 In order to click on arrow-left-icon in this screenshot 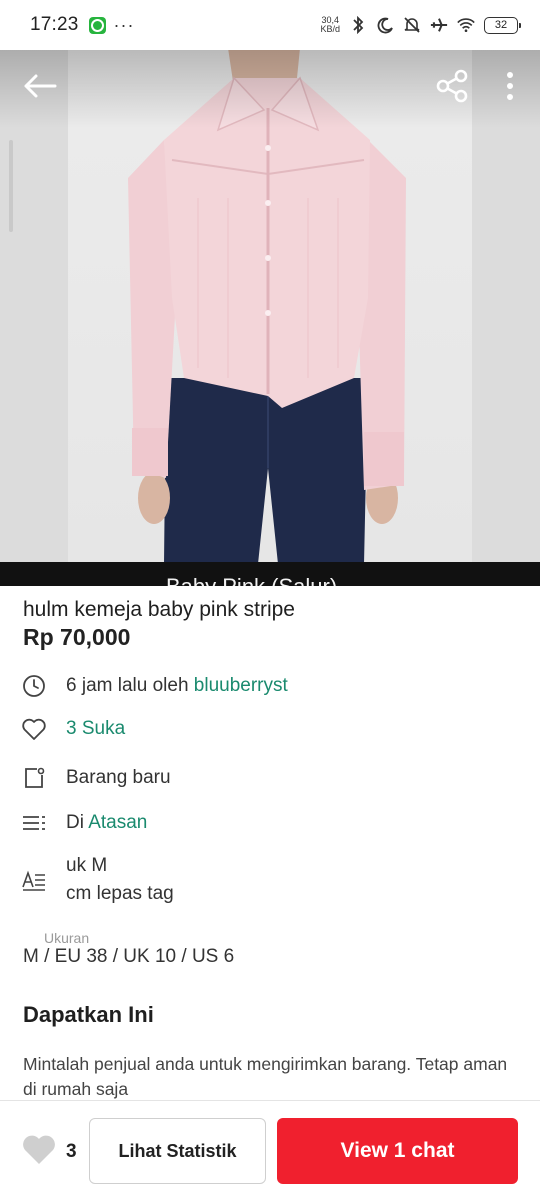, I will do `click(40, 86)`.